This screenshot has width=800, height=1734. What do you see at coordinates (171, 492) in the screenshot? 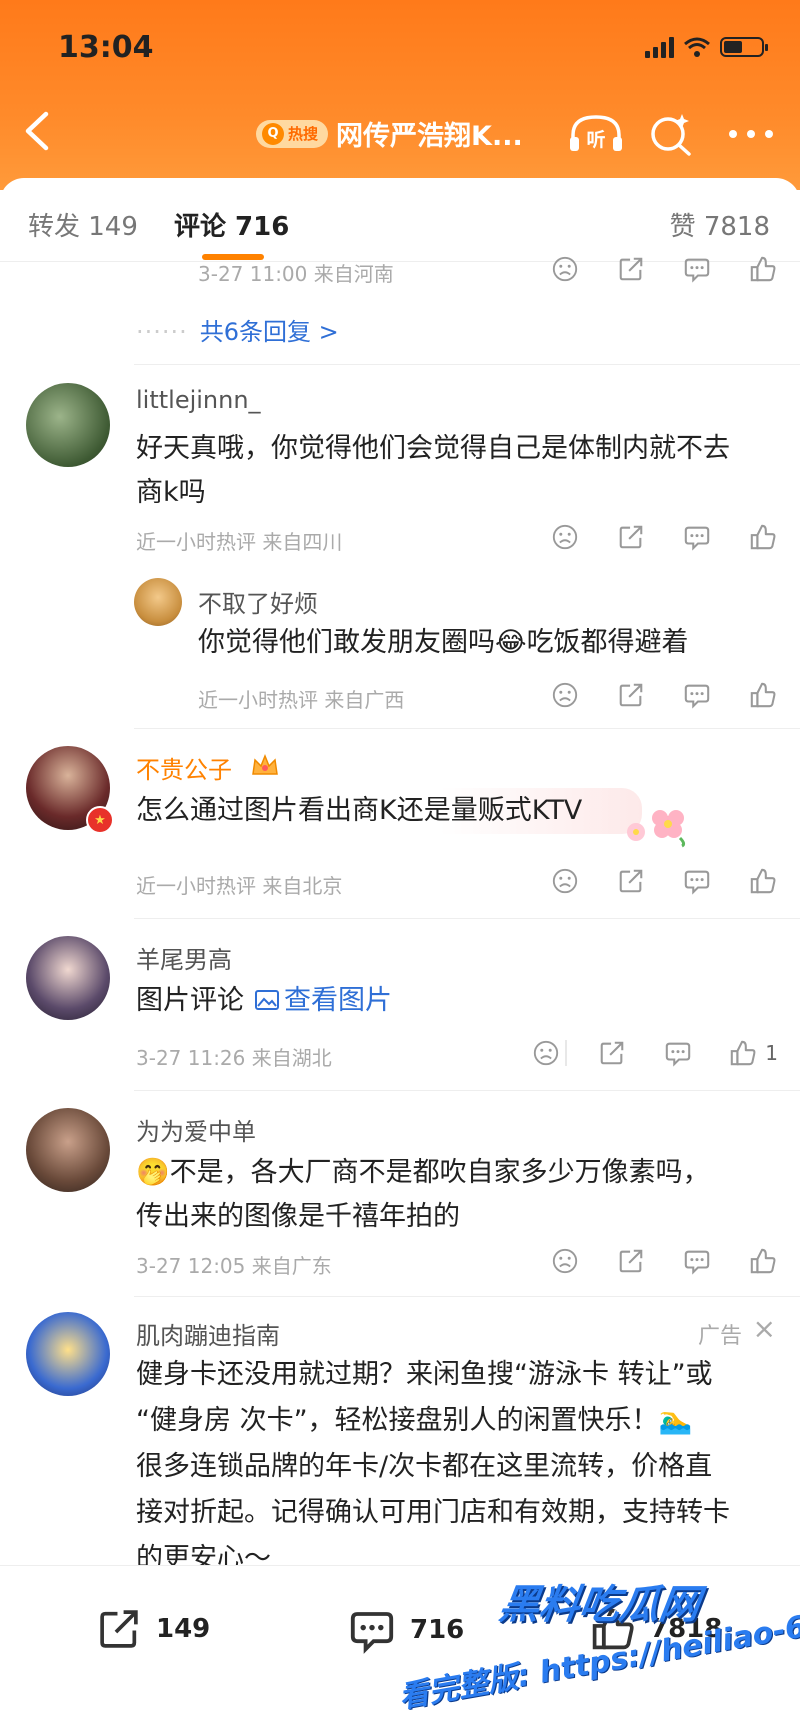
I see `comment-text-line: 商k吗` at bounding box center [171, 492].